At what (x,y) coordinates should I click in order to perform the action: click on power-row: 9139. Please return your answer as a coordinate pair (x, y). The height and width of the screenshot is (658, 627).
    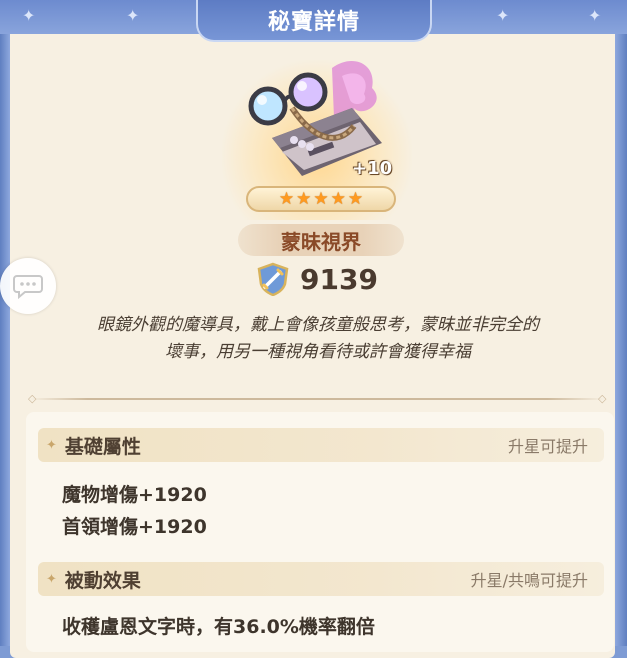
    Looking at the image, I should click on (317, 279).